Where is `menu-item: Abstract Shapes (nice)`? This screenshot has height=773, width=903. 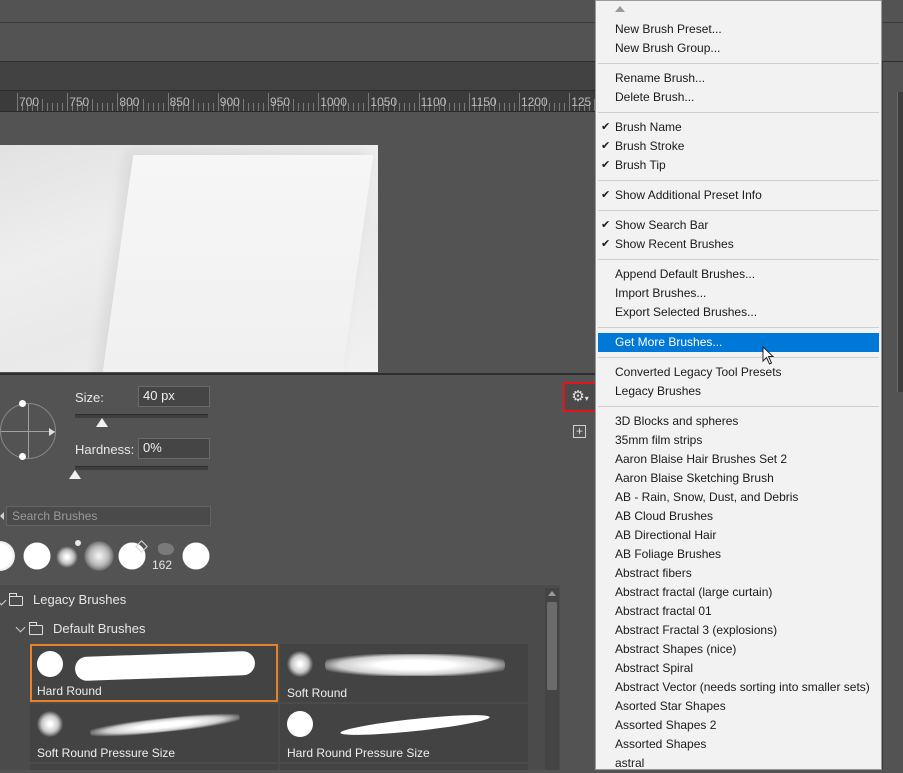 menu-item: Abstract Shapes (nice) is located at coordinates (738, 649).